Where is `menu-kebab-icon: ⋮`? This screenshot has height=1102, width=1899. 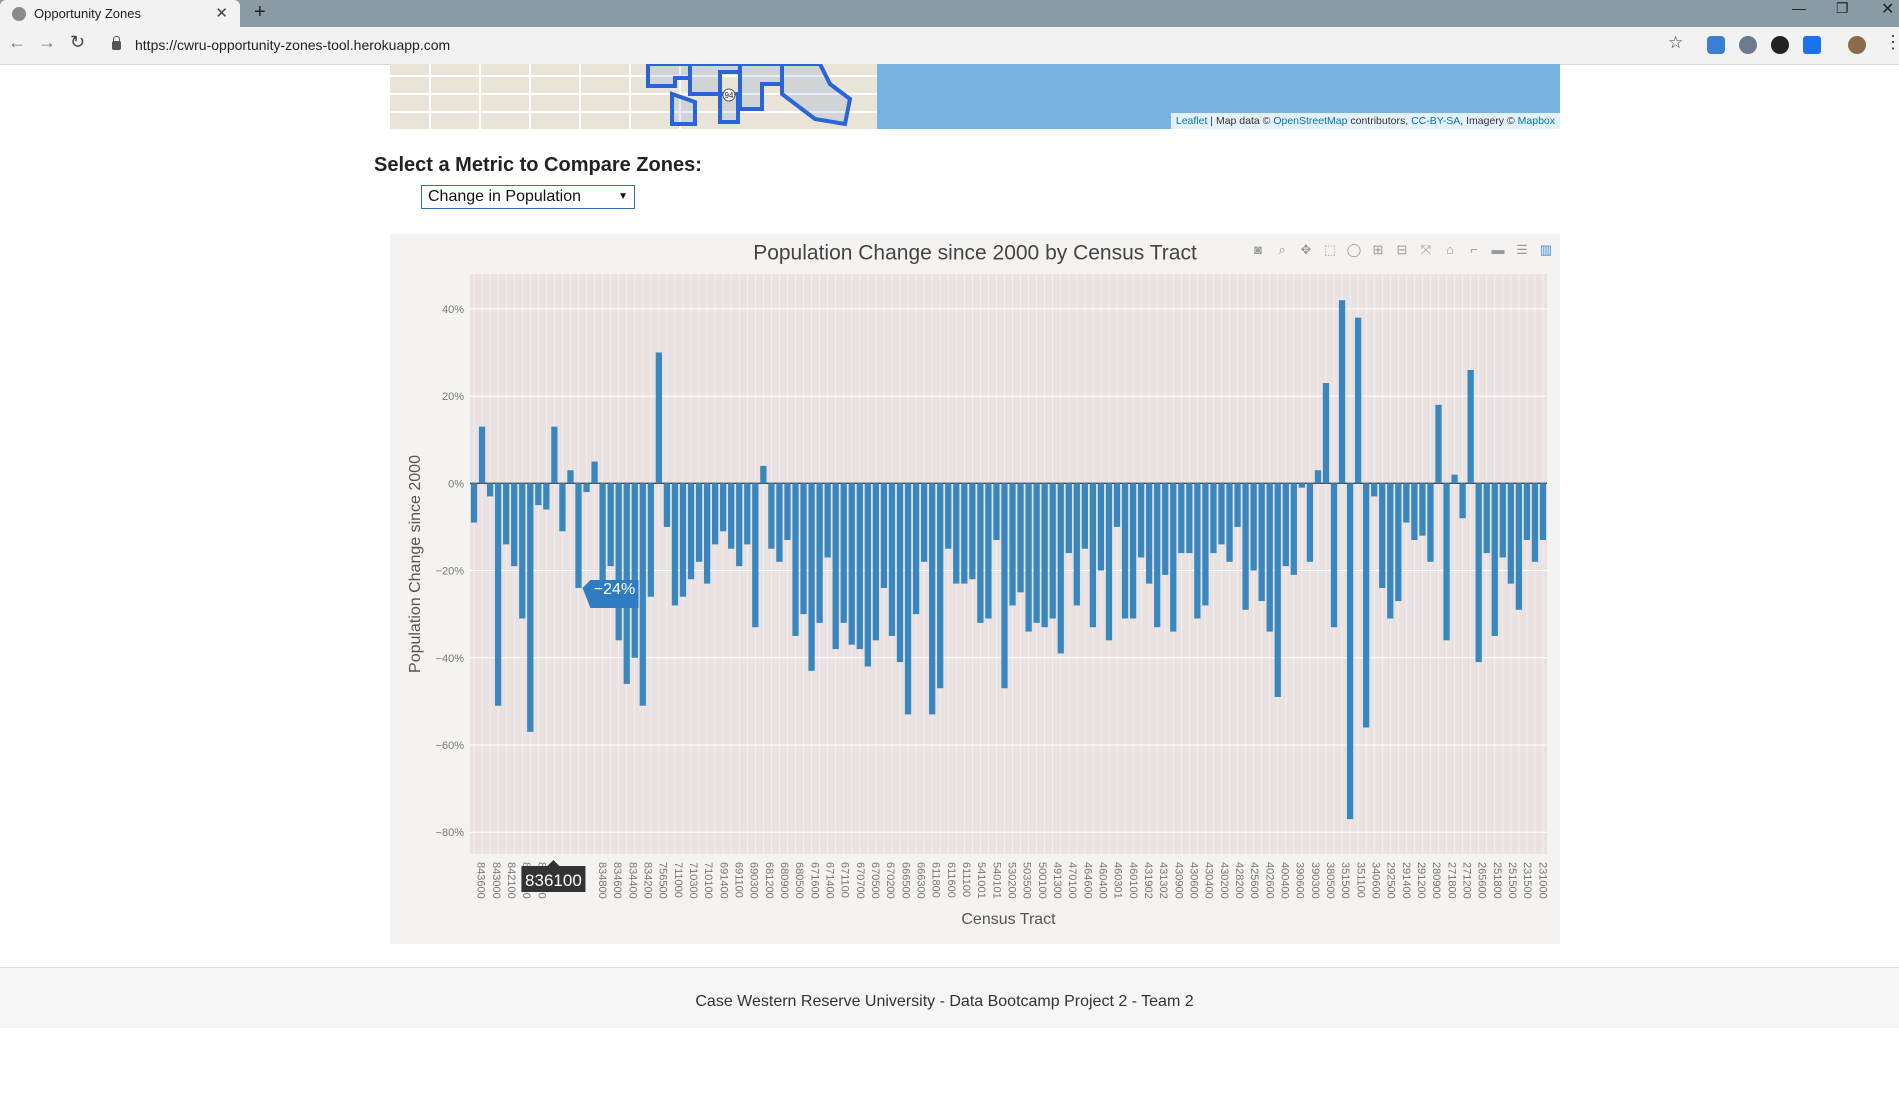 menu-kebab-icon: ⋮ is located at coordinates (1891, 42).